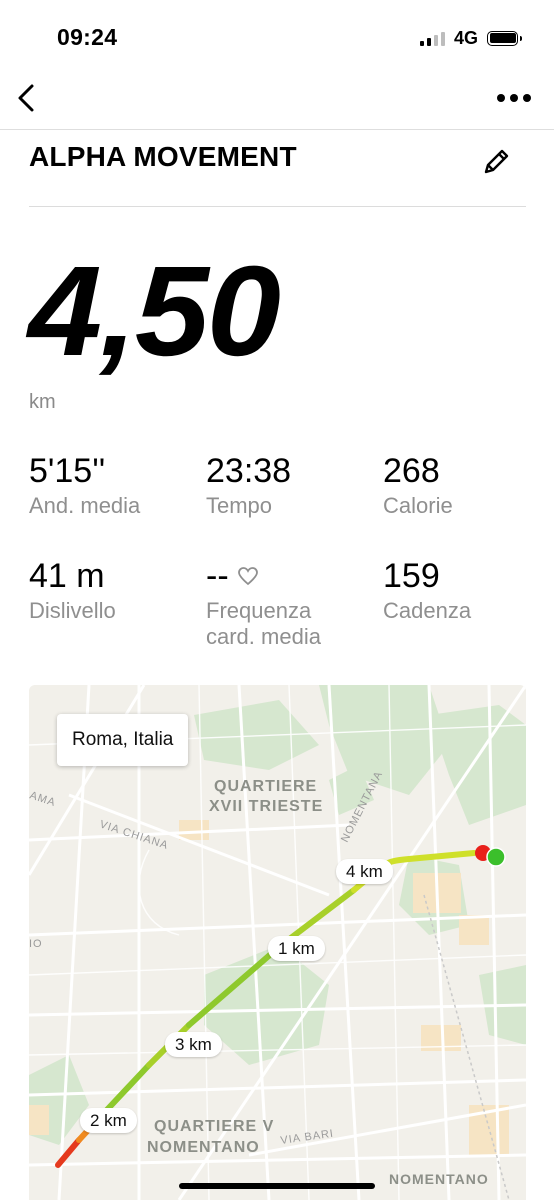 The image size is (554, 1200). Describe the element at coordinates (123, 740) in the screenshot. I see `location-card: Roma, Italia` at that location.